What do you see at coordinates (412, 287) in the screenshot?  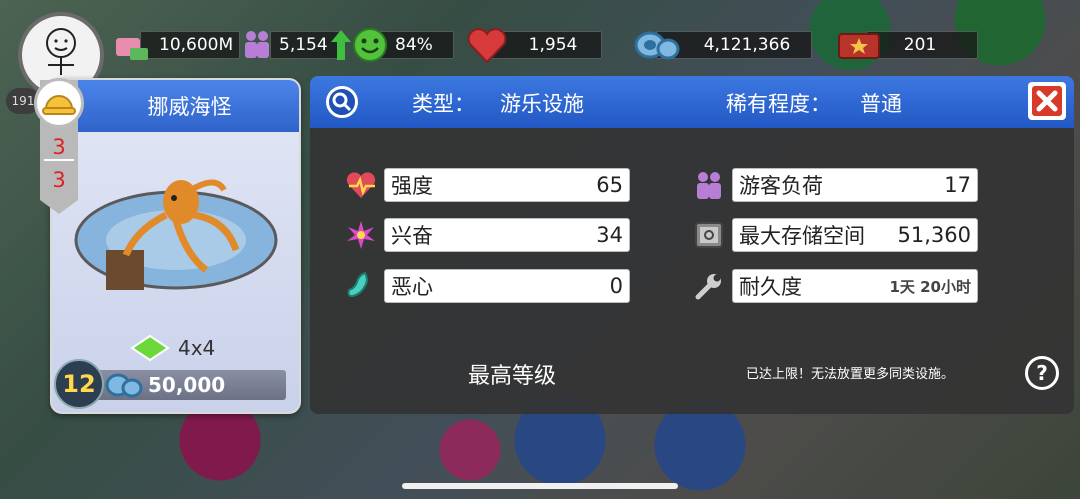 I see `nausea-label: 恶心` at bounding box center [412, 287].